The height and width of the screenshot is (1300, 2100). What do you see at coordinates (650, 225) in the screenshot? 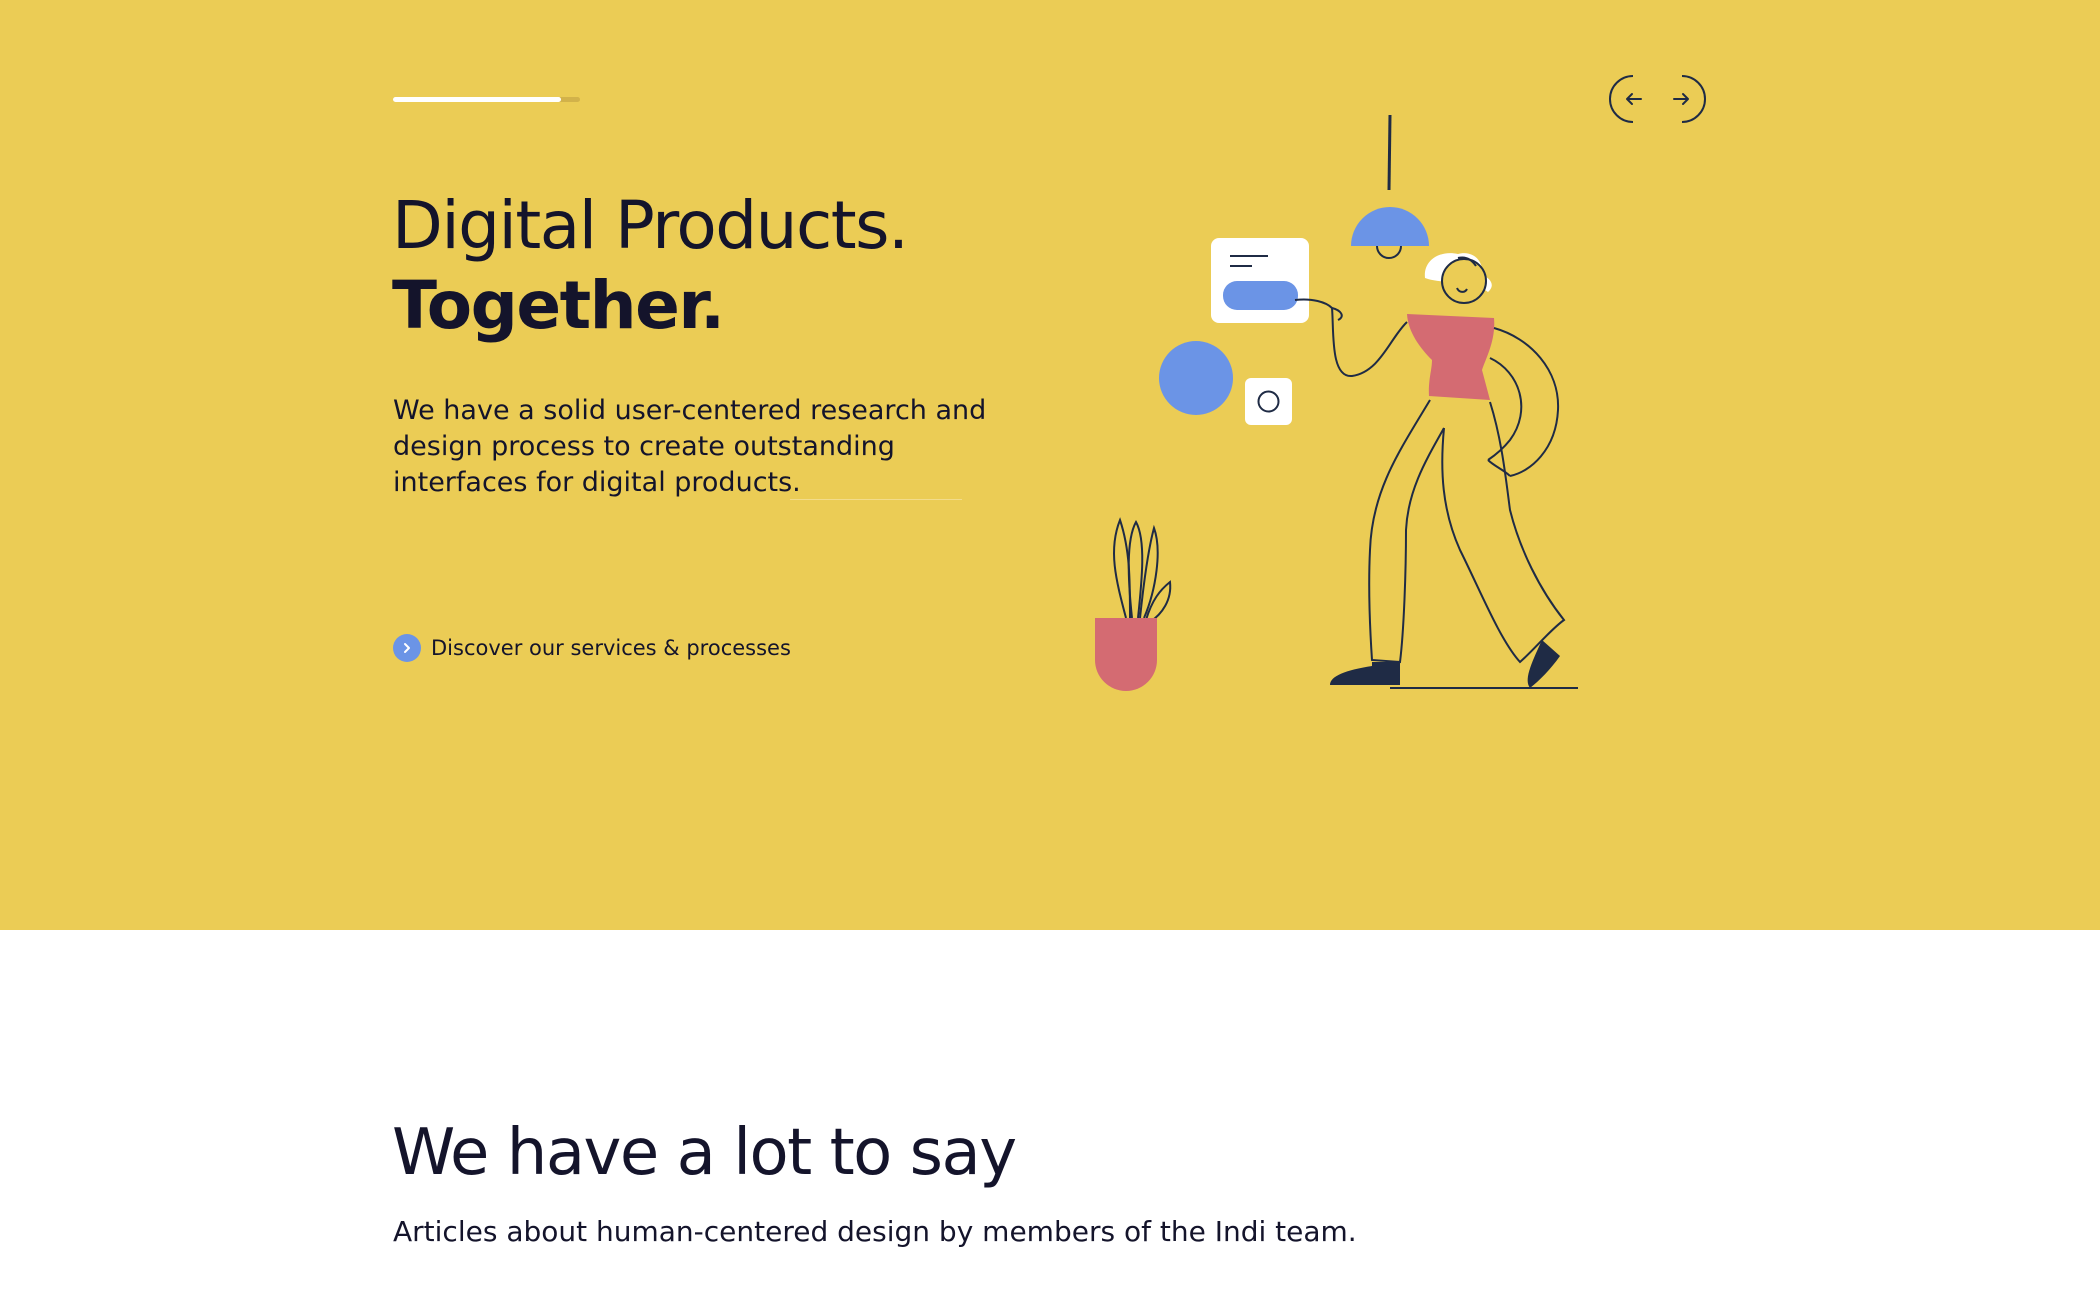
I see `hero-title-line1: Digital Products.` at bounding box center [650, 225].